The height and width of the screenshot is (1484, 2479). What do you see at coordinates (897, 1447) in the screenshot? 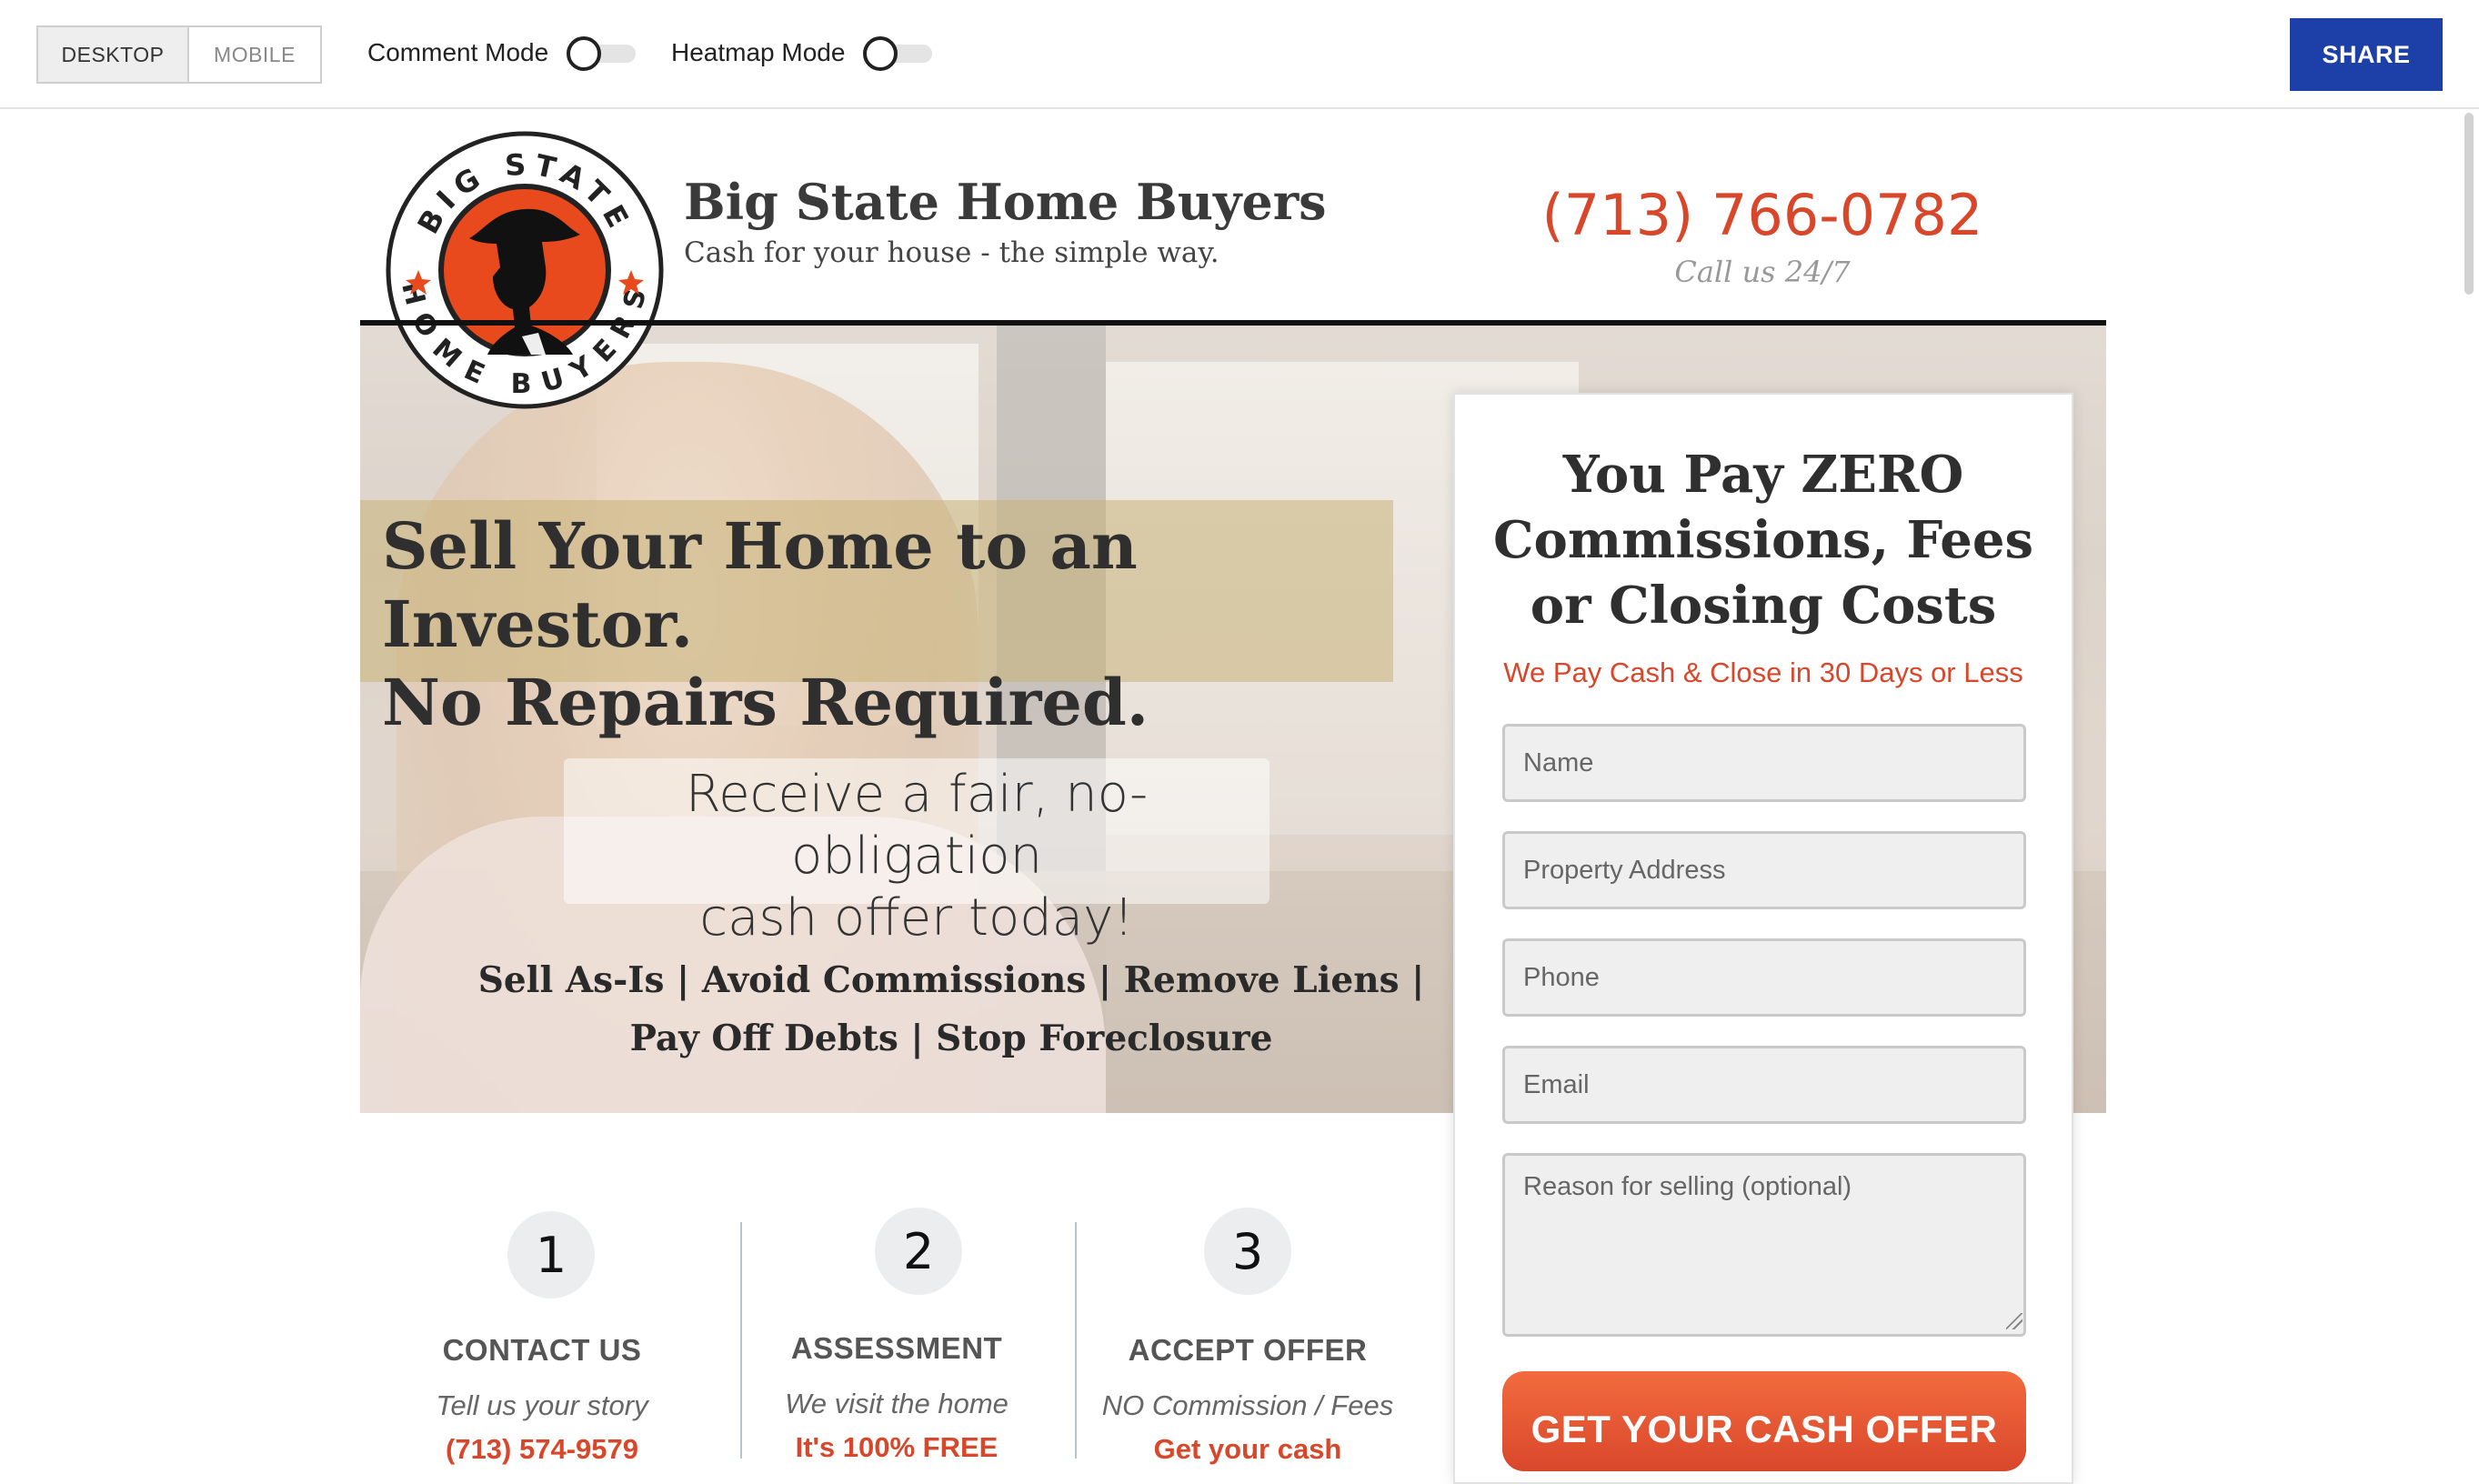
I see `step-note: It's 100% FREE` at bounding box center [897, 1447].